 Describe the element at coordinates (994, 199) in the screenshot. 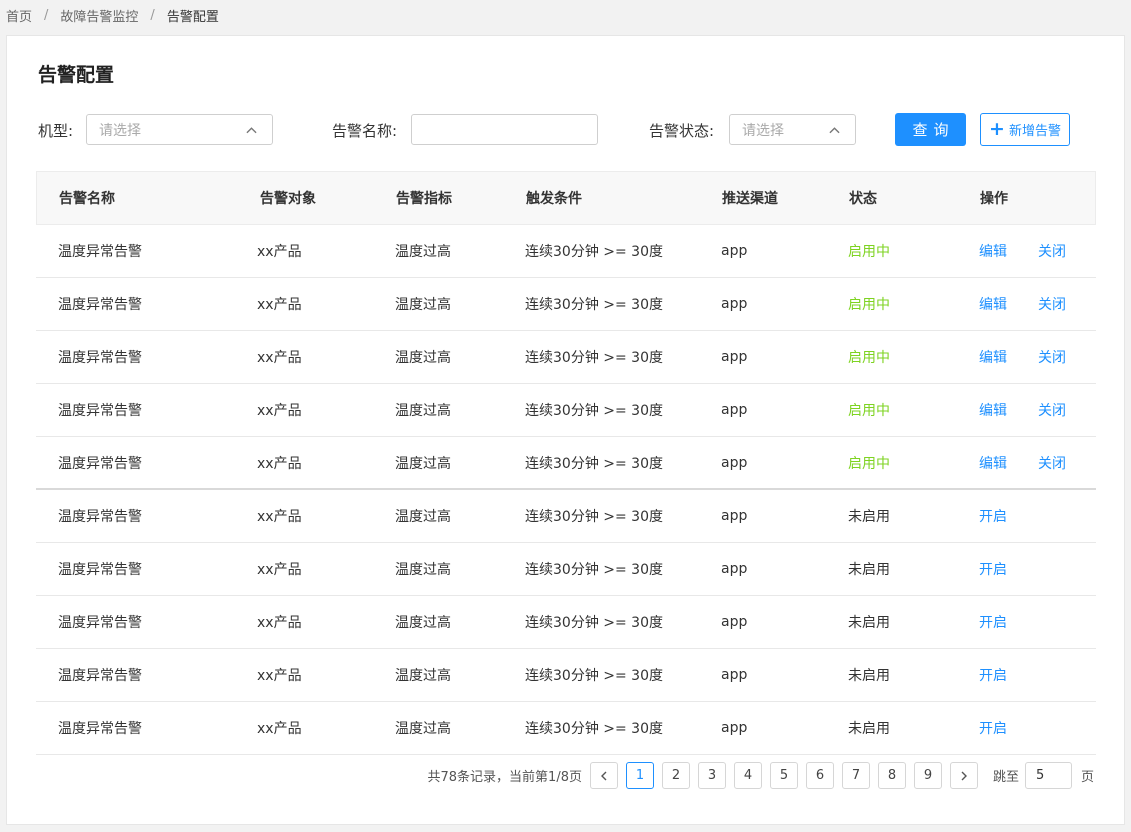

I see `header-actions: 操作` at that location.